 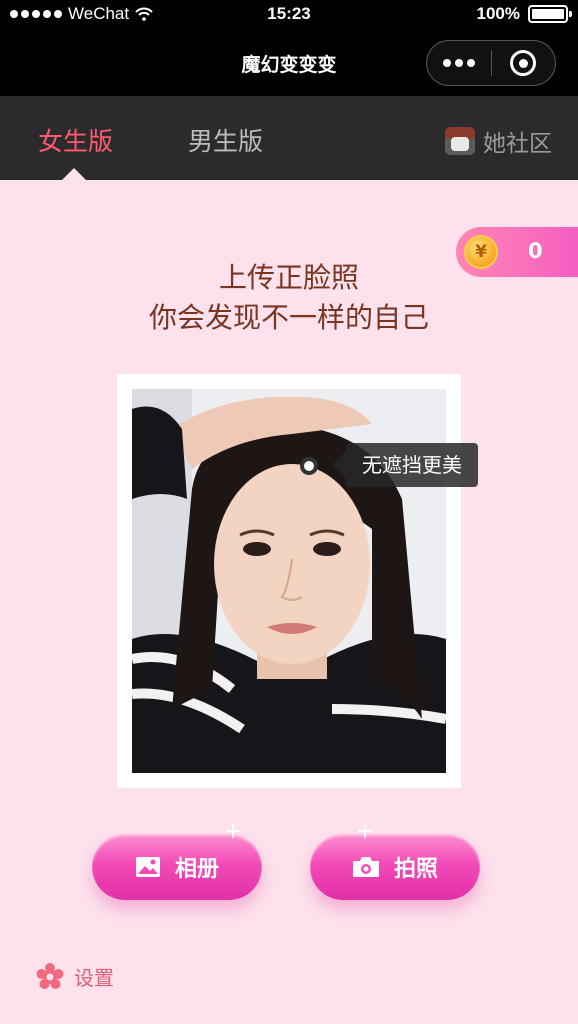 I want to click on image-icon, so click(x=147, y=867).